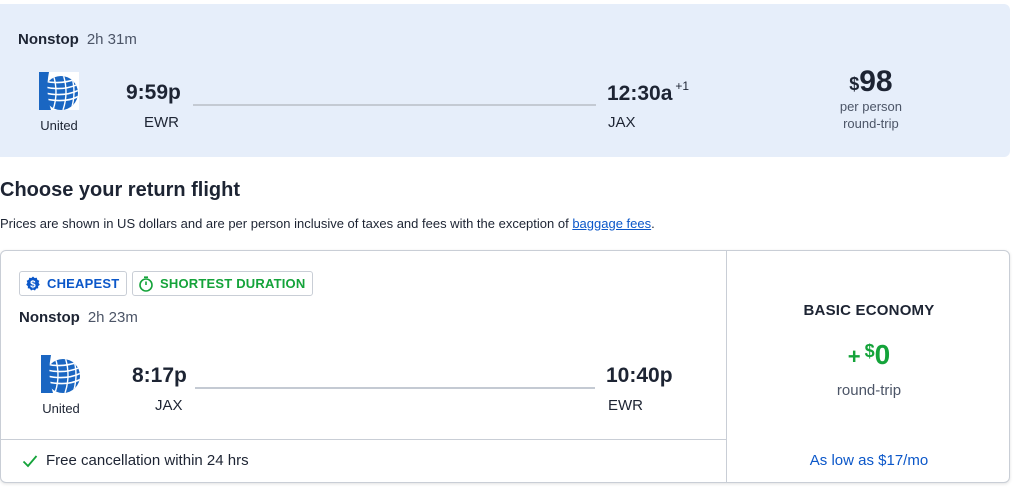  I want to click on outbound-stops-row: Nonstop 2h 31m, so click(77, 39).